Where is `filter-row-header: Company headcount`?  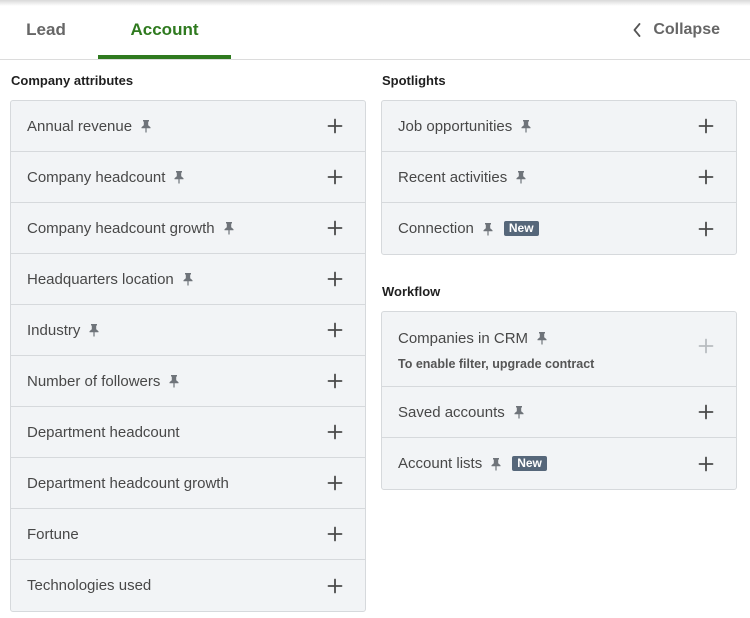
filter-row-header: Company headcount is located at coordinates (106, 177).